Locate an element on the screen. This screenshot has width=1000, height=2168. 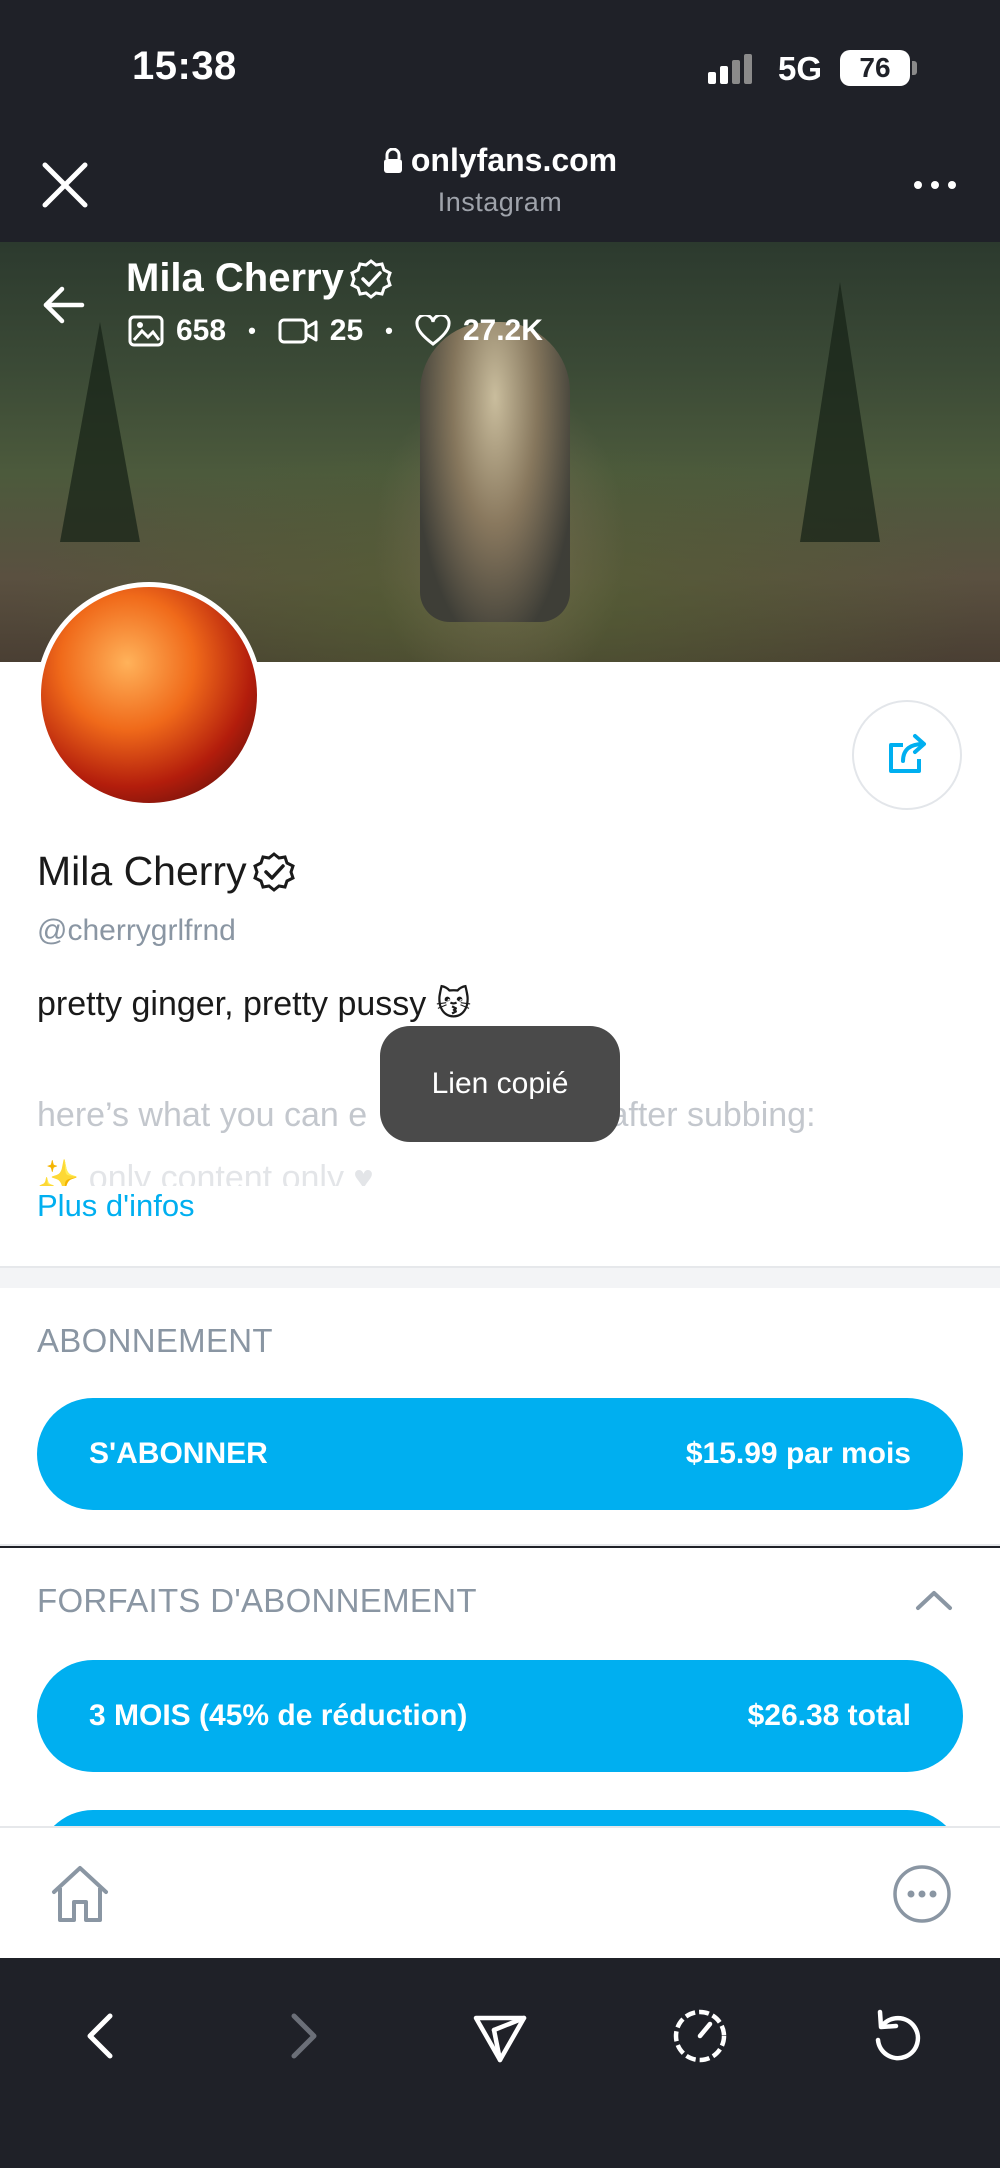
share-button is located at coordinates (907, 755).